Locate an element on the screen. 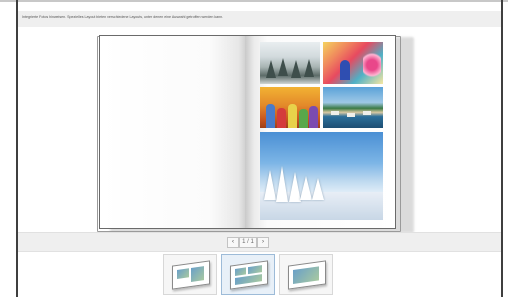 The height and width of the screenshot is (297, 508). snow-forest-photo is located at coordinates (290, 63).